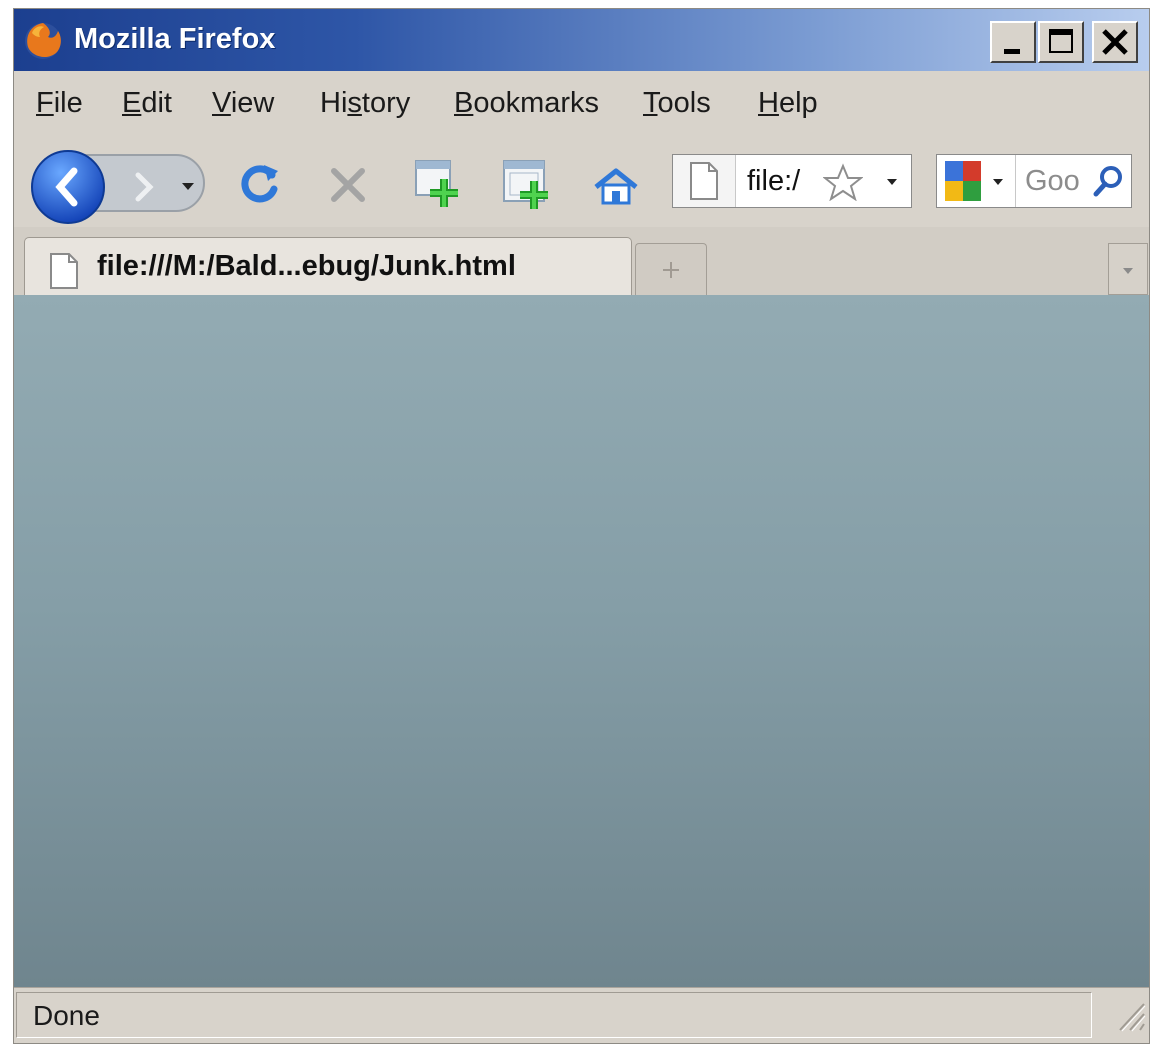 The width and height of the screenshot is (1150, 1046). What do you see at coordinates (70, 187) in the screenshot?
I see `back-icon` at bounding box center [70, 187].